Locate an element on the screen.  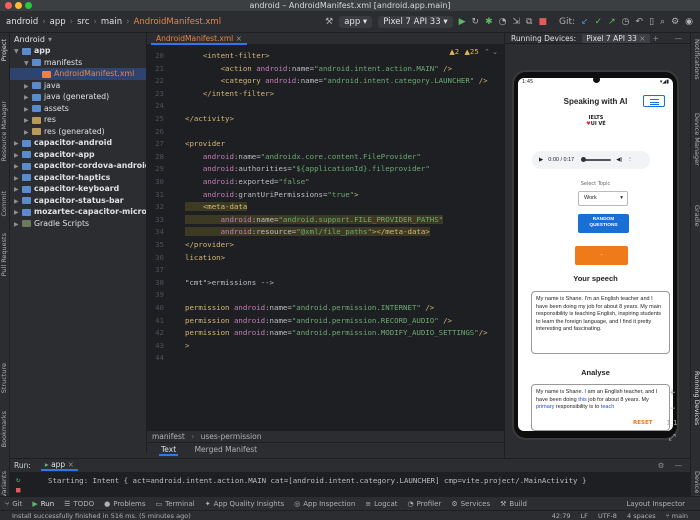
tool-notifications: Notifications is located at coordinates (695, 59).